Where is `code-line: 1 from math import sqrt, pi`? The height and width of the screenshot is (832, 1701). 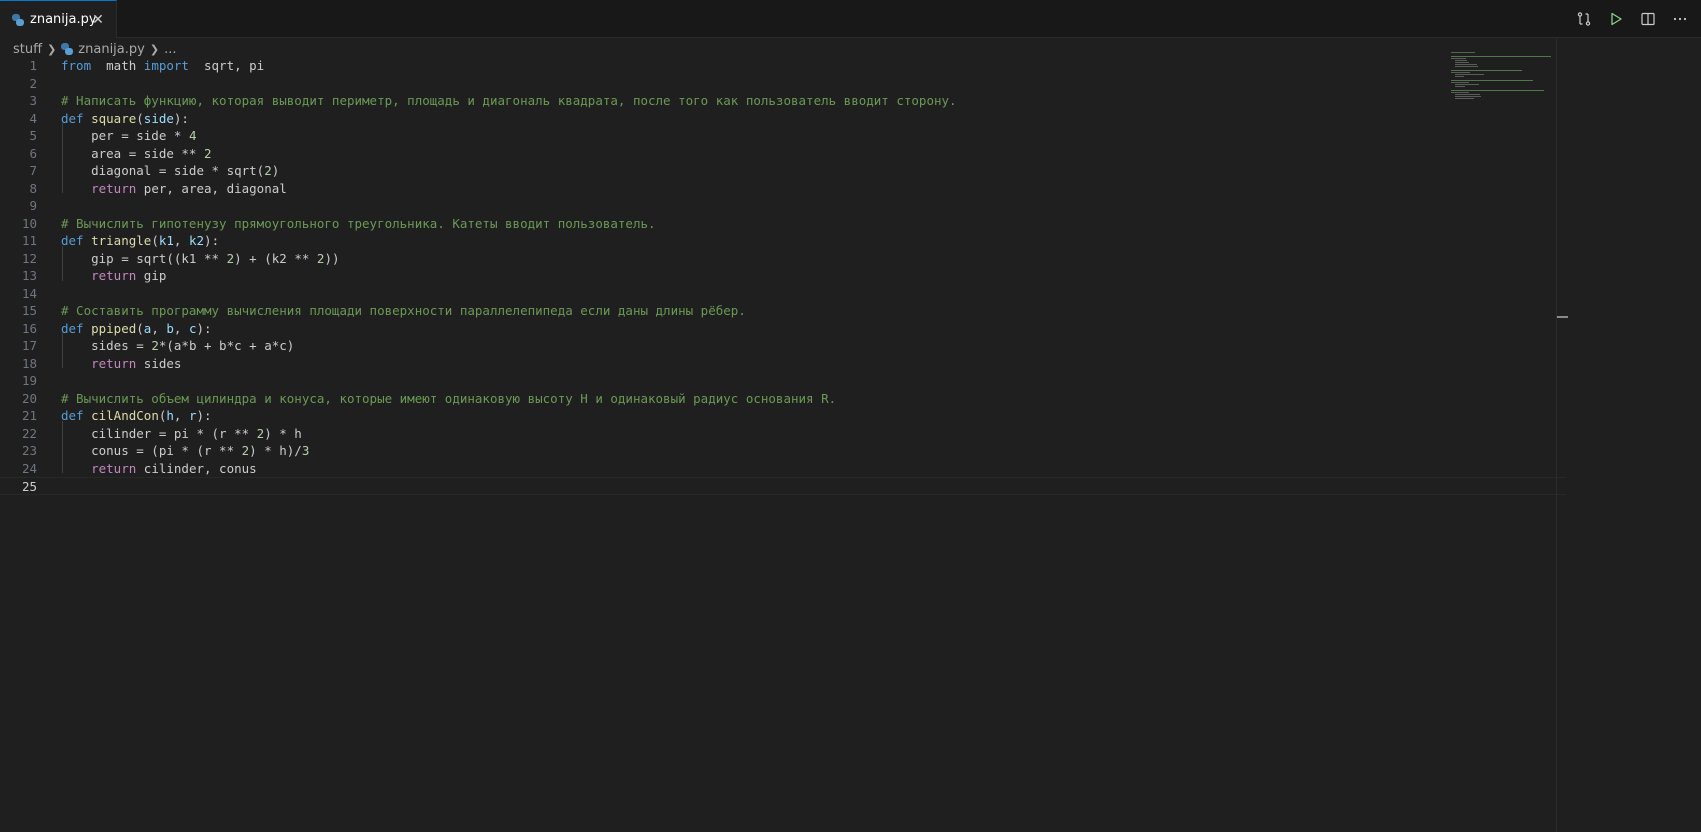
code-line: 1 from math import sqrt, pi is located at coordinates (783, 66).